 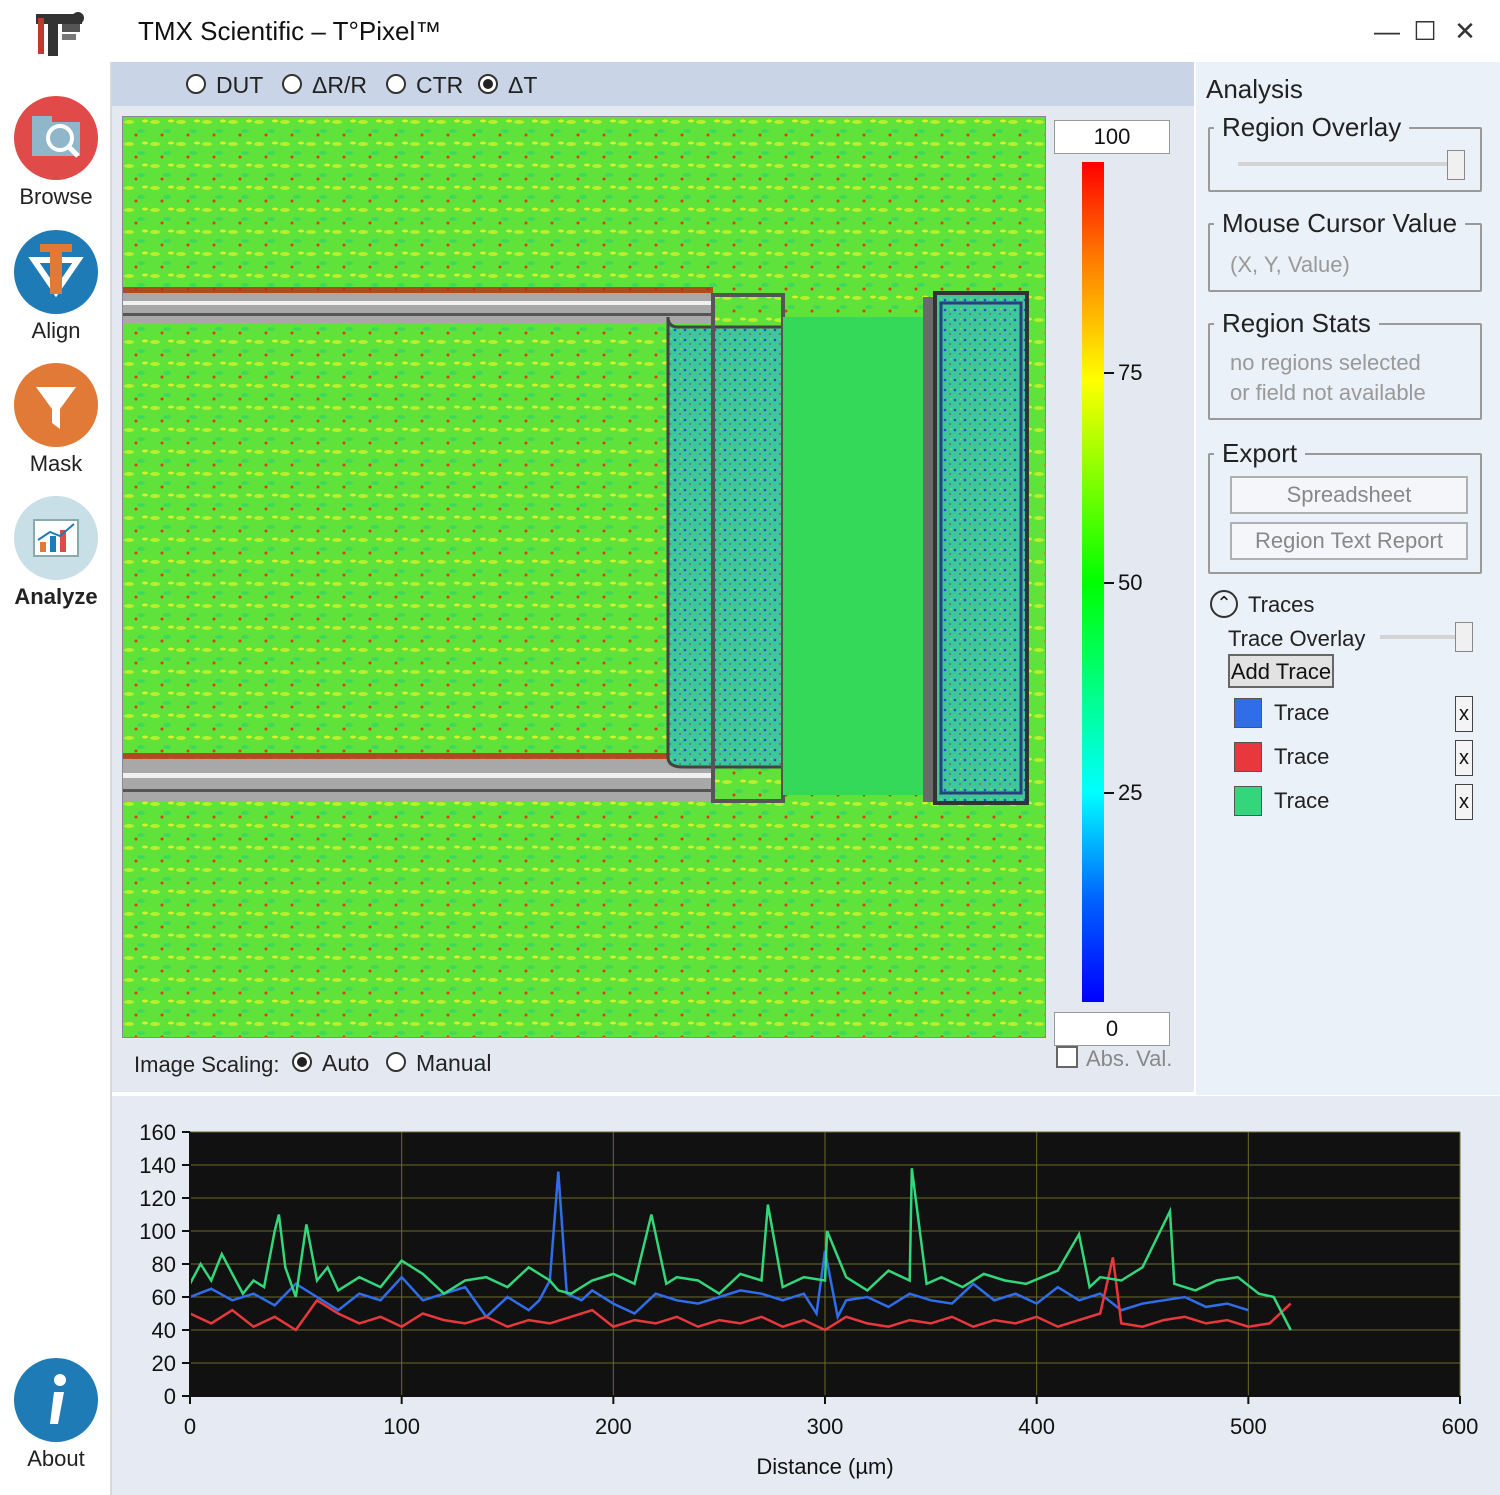 I want to click on mode-drr-label: ΔR/R, so click(x=339, y=85).